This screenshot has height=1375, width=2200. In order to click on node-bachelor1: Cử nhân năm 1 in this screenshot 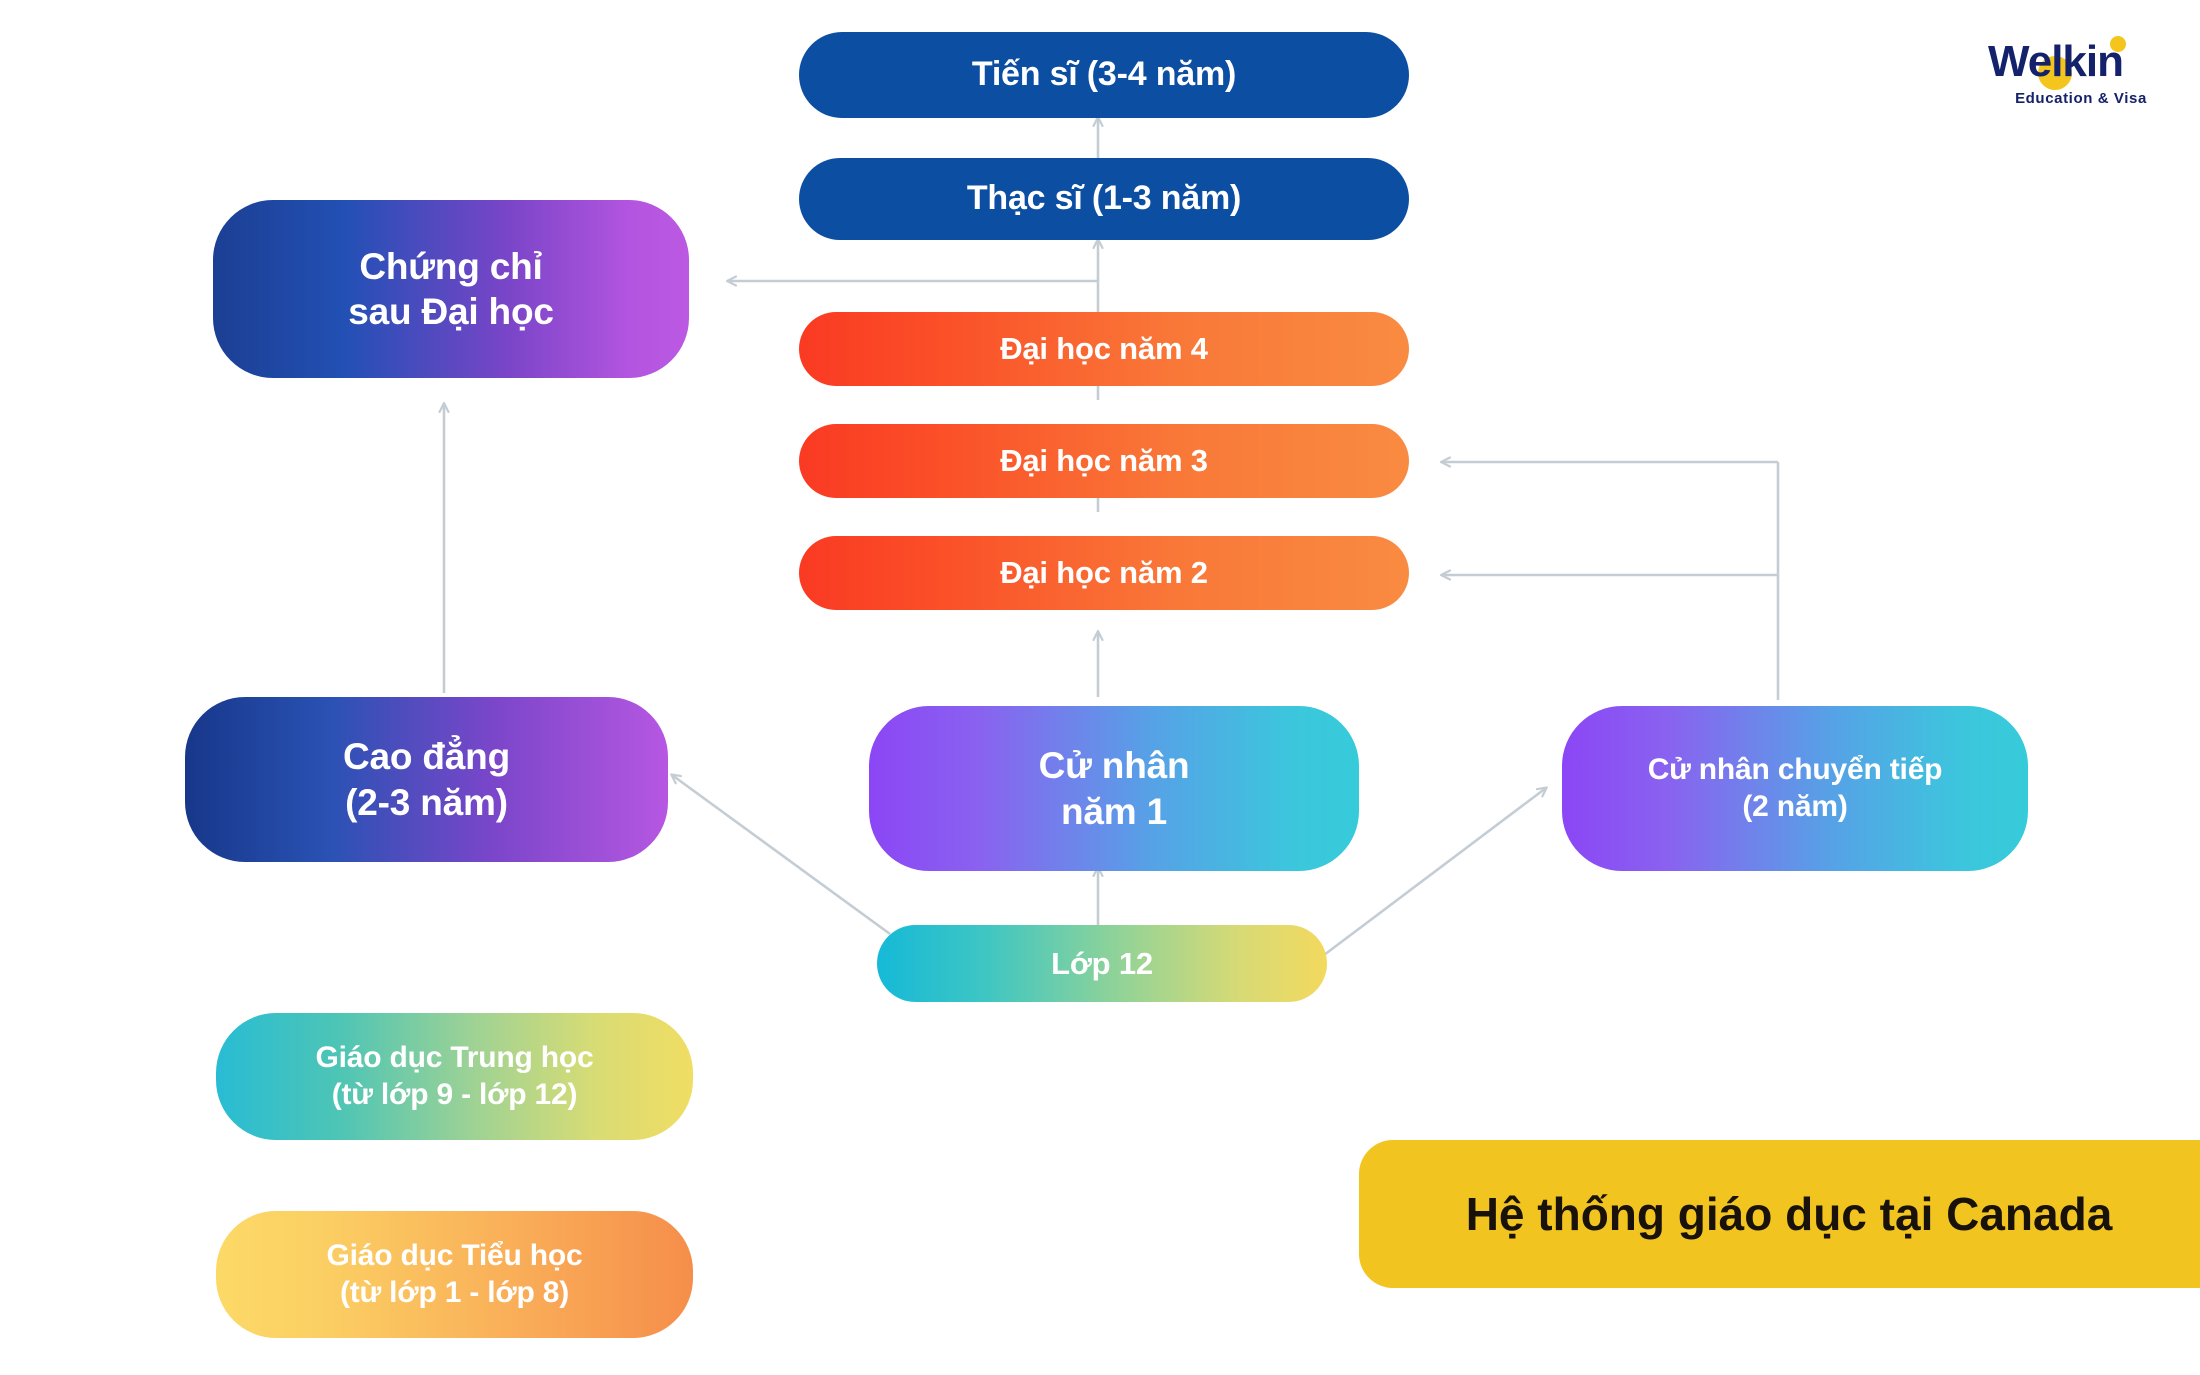, I will do `click(1114, 788)`.